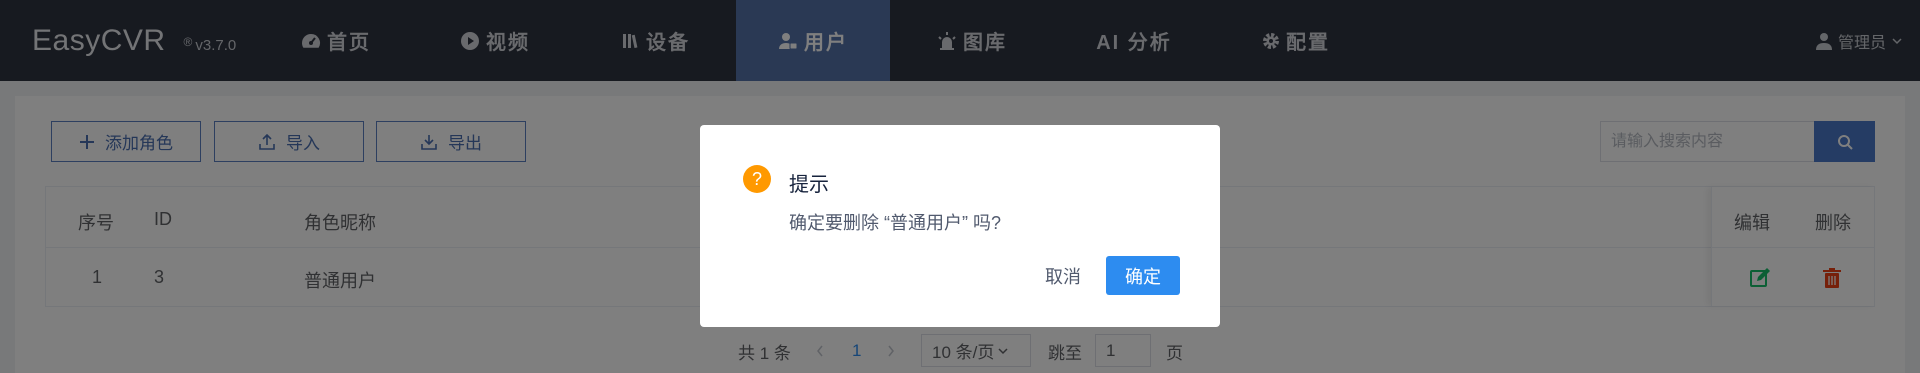 This screenshot has width=1920, height=373. I want to click on question-glyph: ?, so click(756, 178).